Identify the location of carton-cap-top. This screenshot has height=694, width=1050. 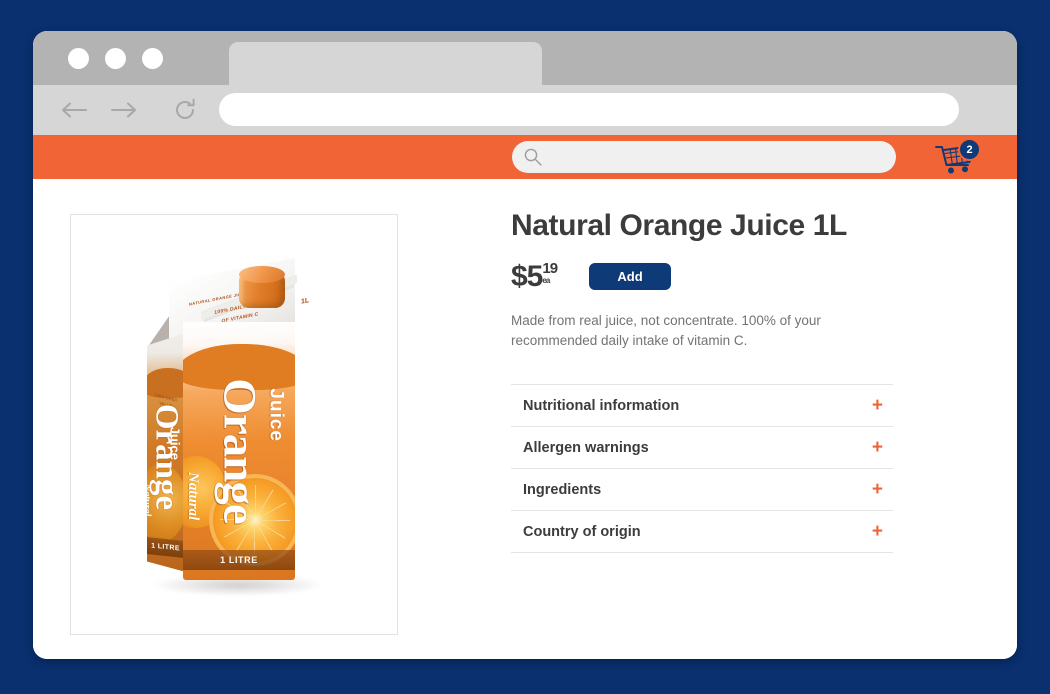
(262, 274).